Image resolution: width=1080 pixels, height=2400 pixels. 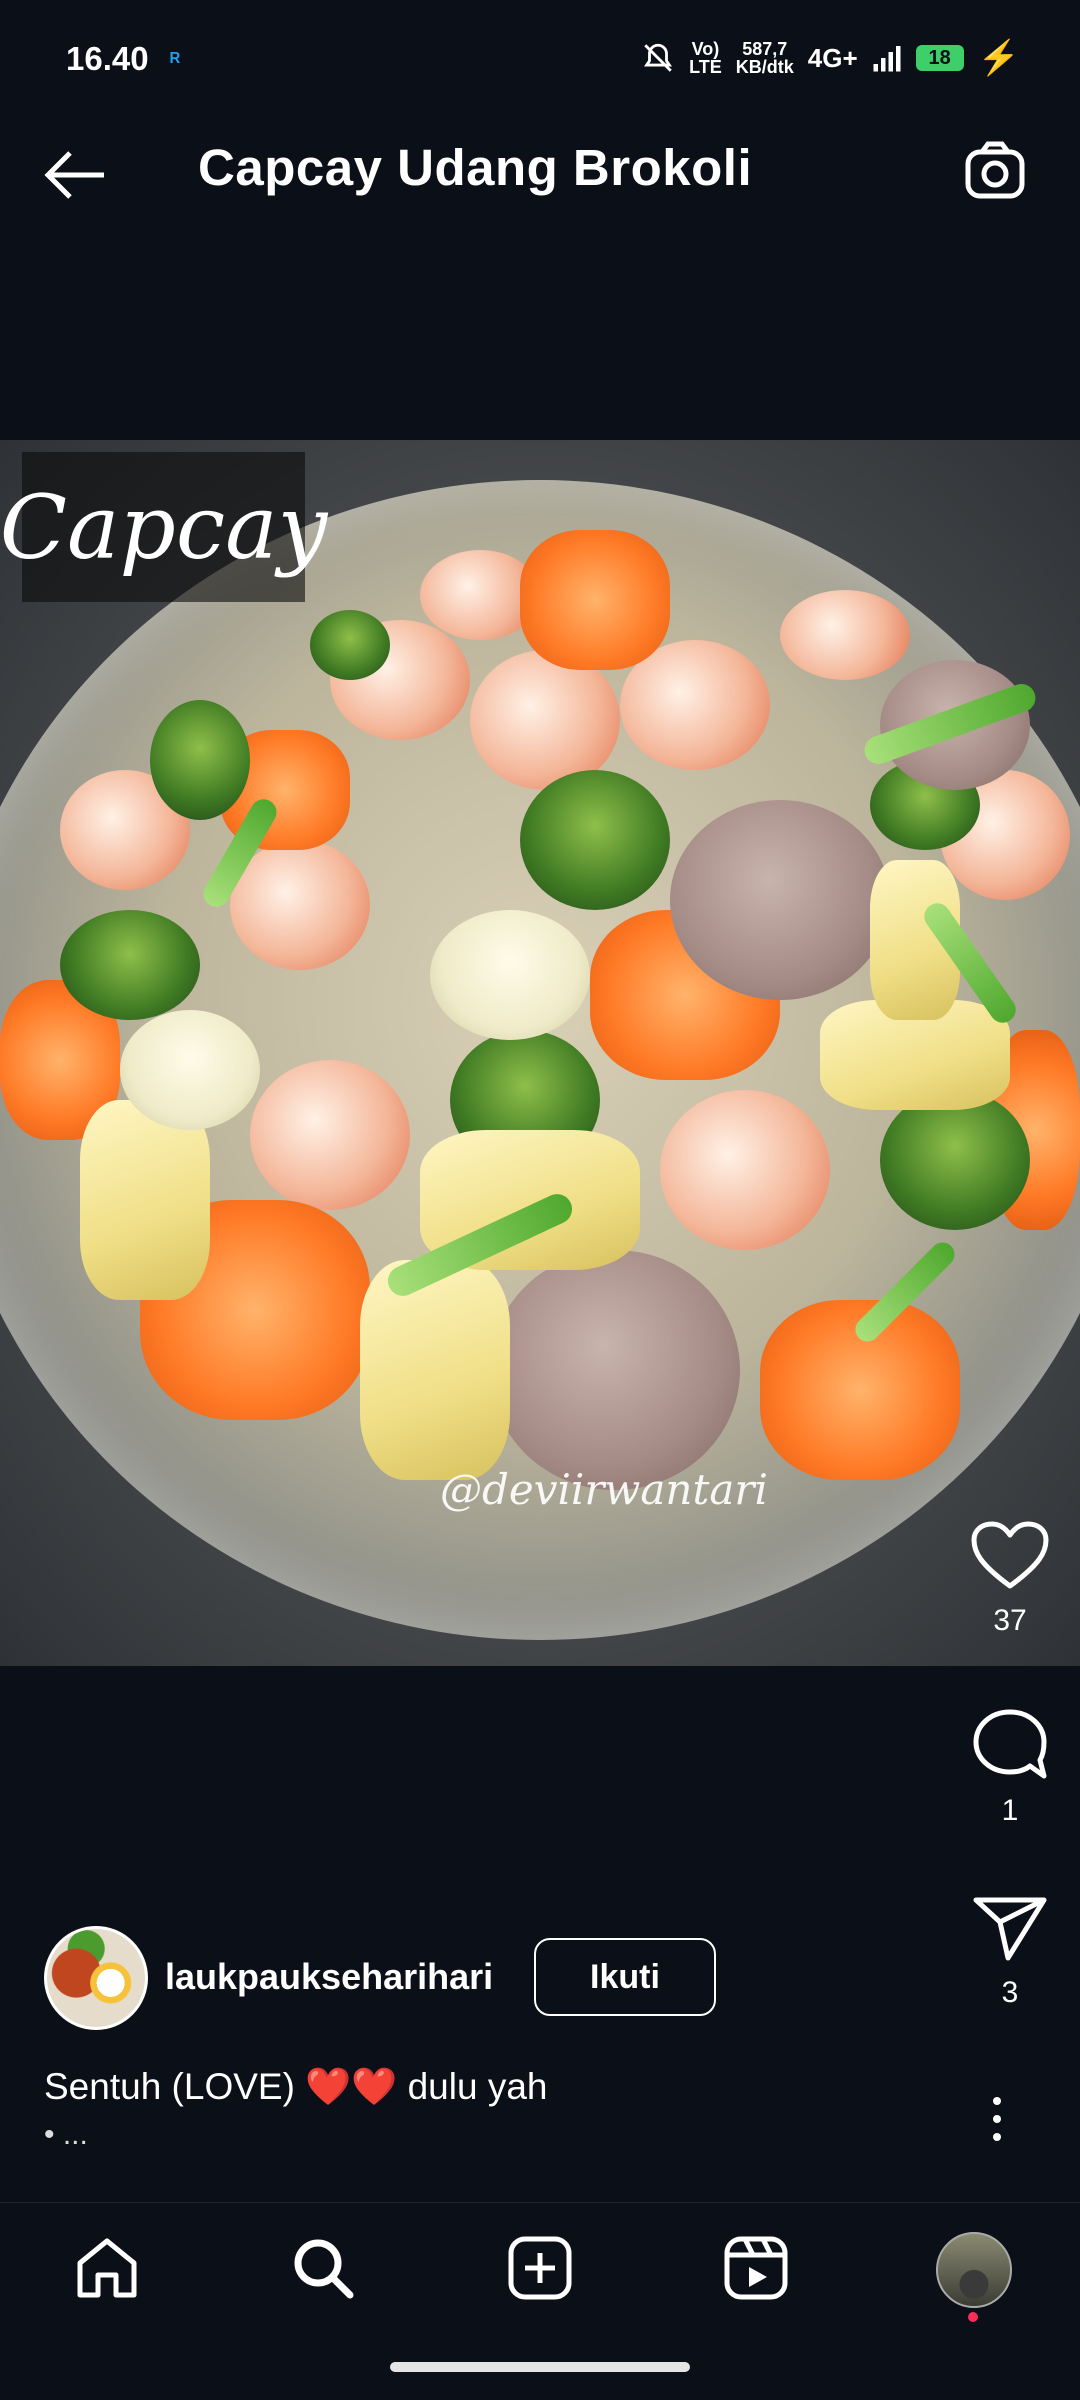 I want to click on like-action: 37, so click(x=1010, y=1579).